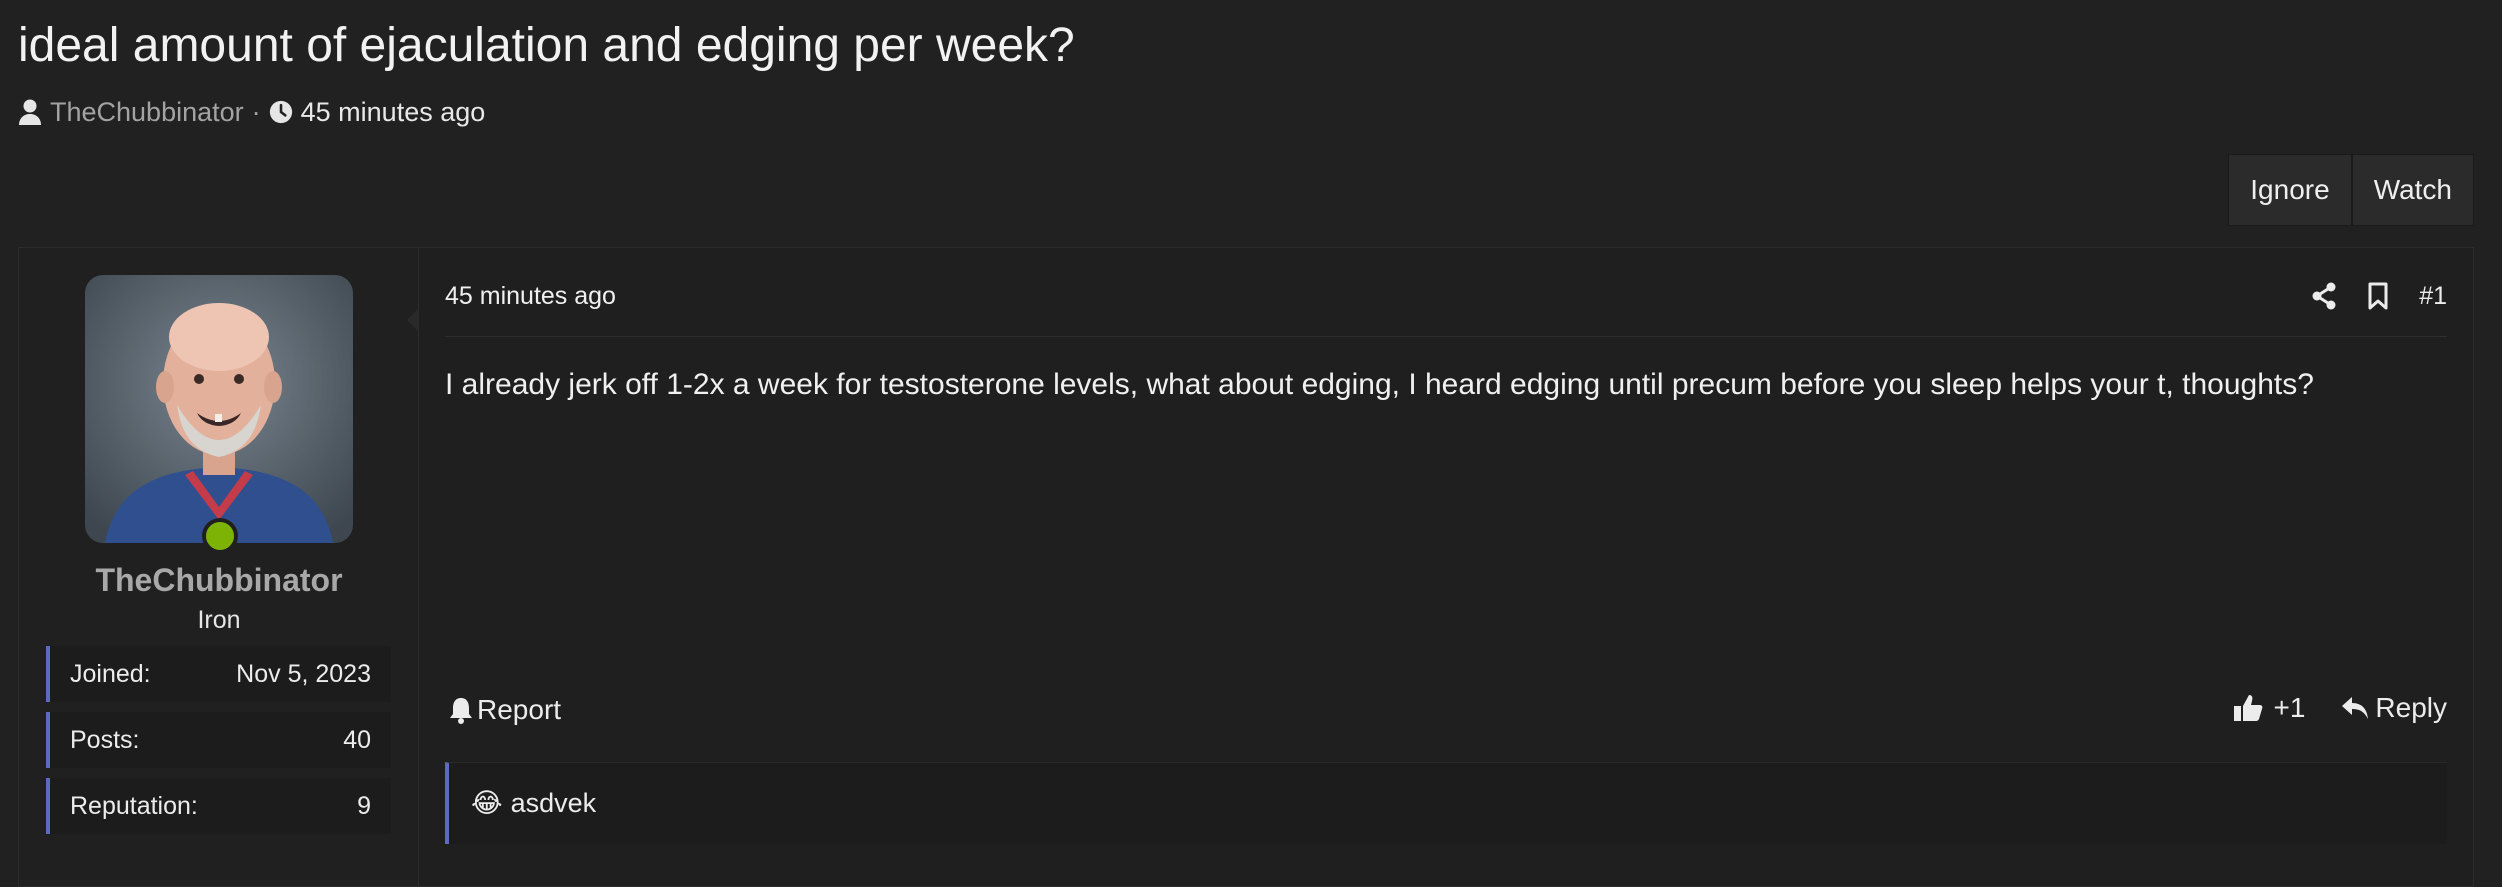 The height and width of the screenshot is (887, 2502). Describe the element at coordinates (461, 711) in the screenshot. I see `bell-icon` at that location.